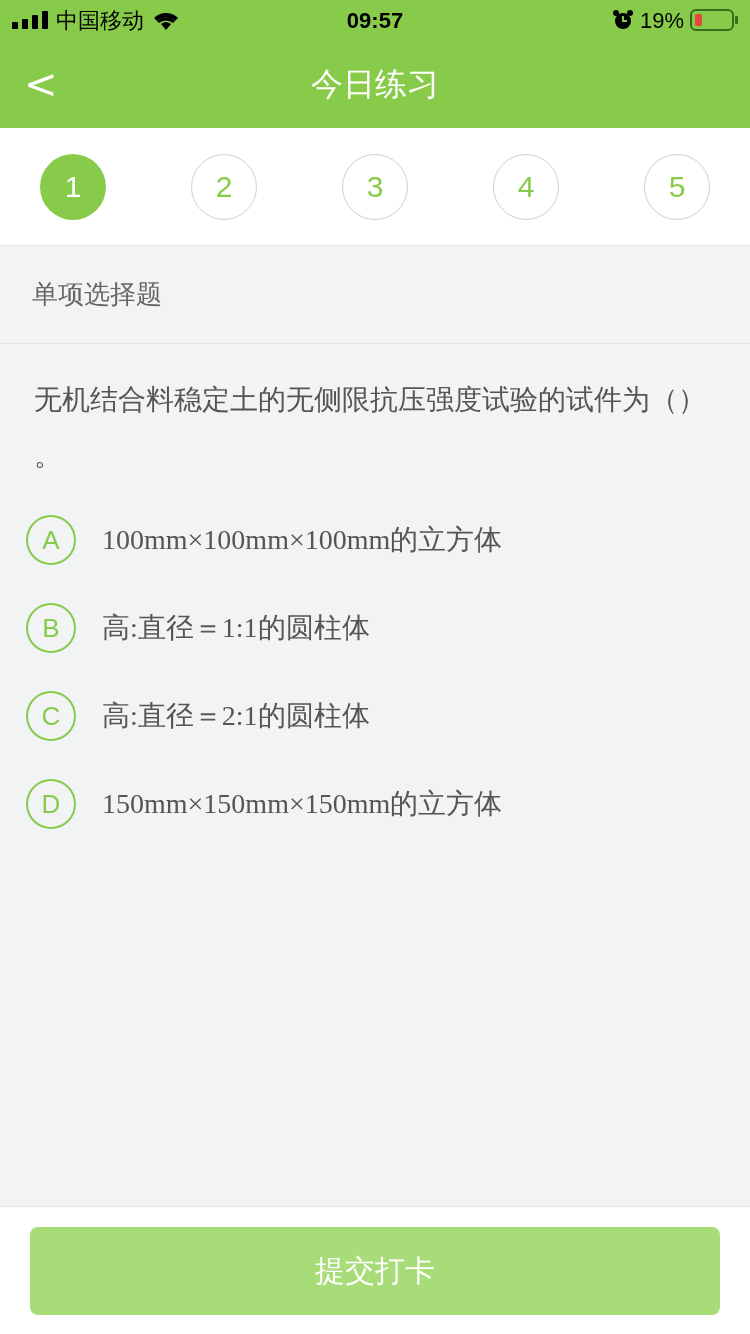 Image resolution: width=750 pixels, height=1334 pixels. Describe the element at coordinates (51, 716) in the screenshot. I see `option-letter: C` at that location.